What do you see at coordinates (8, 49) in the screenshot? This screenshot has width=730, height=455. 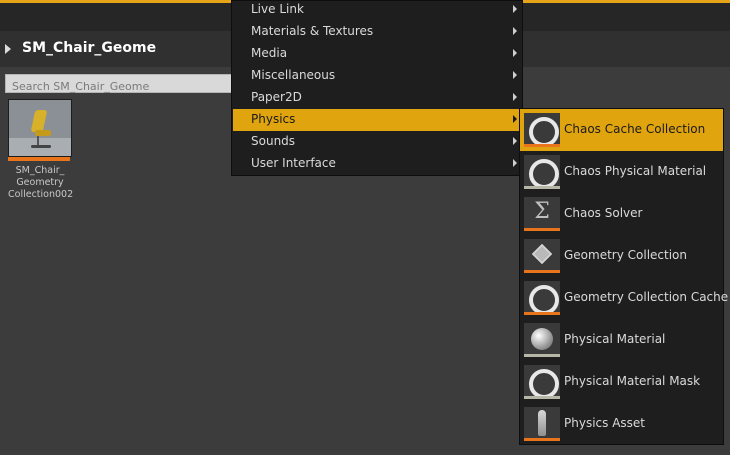 I see `expand-arrow-icon` at bounding box center [8, 49].